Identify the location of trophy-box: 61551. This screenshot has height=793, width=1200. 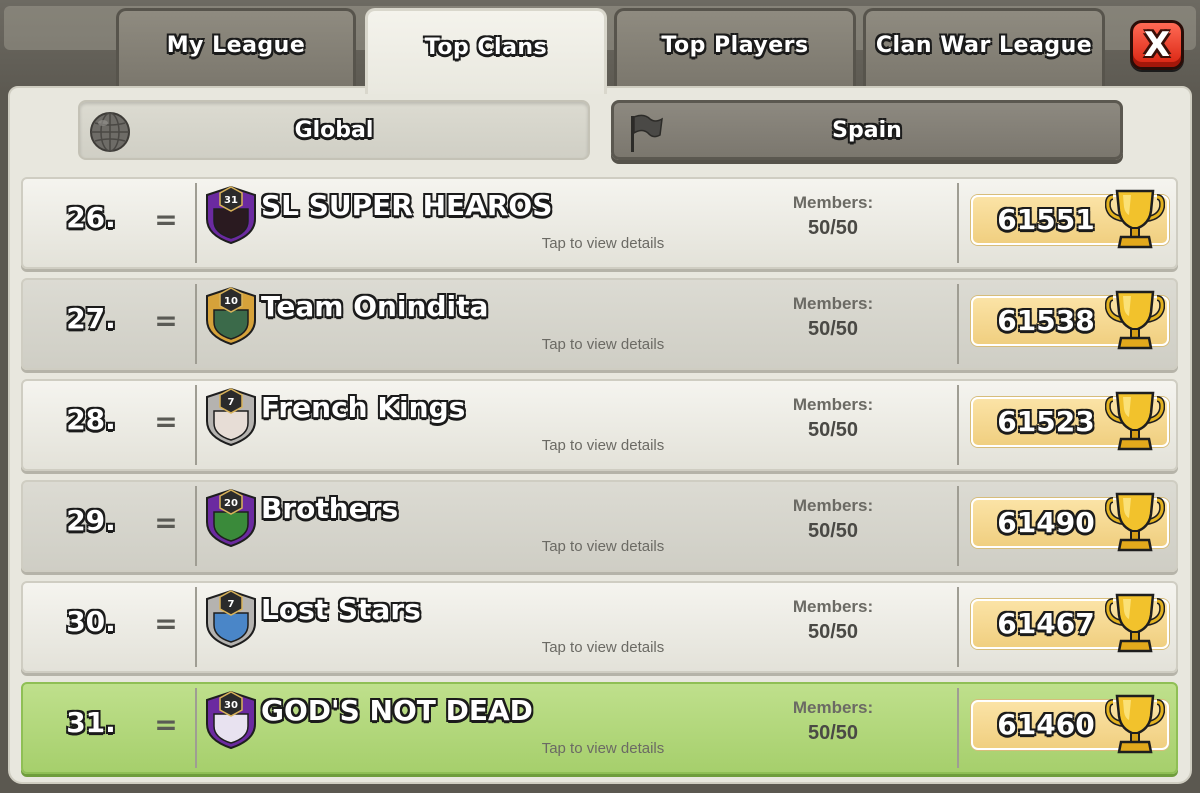
(1070, 219).